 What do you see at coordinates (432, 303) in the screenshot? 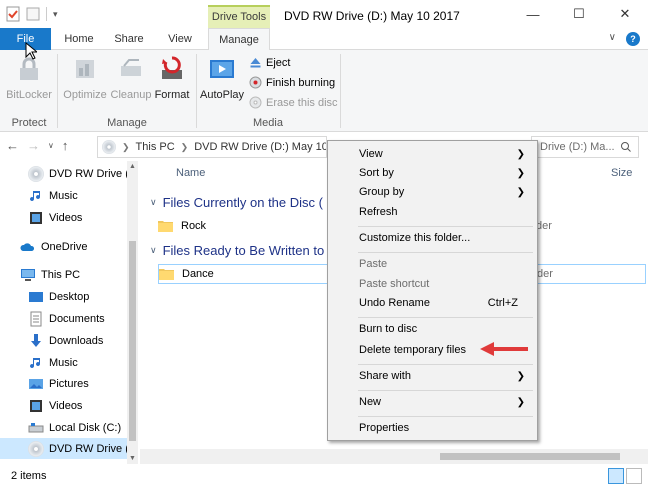
I see `menu-item-undo-rename: Undo Rename Ctrl+Z` at bounding box center [432, 303].